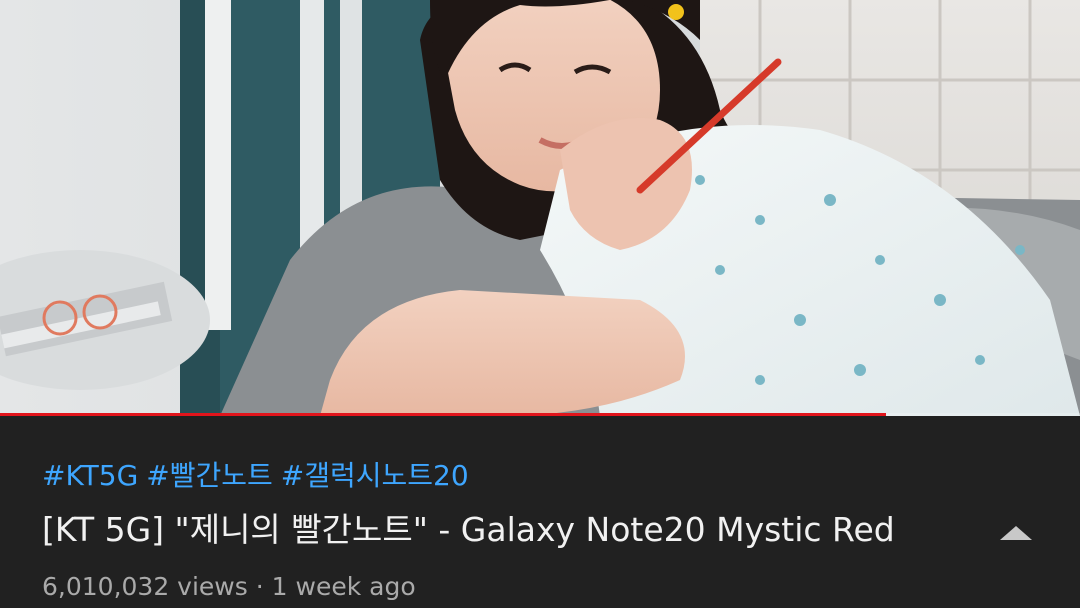 This screenshot has width=1080, height=608. I want to click on view-count: 6,010,032 views, so click(145, 586).